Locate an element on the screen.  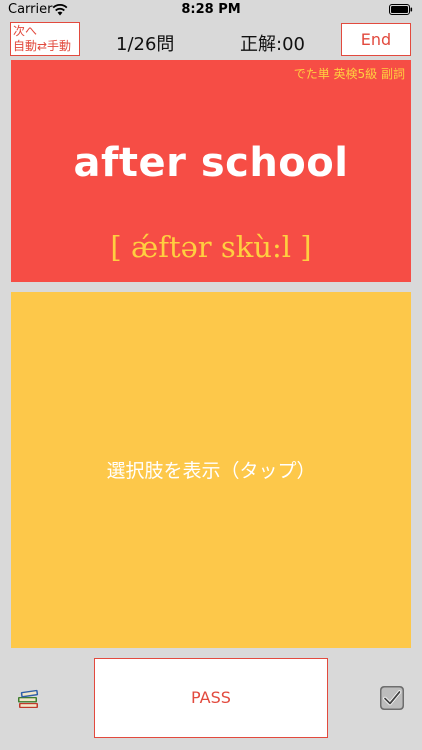
mode-line-next: 次へ is located at coordinates (25, 31).